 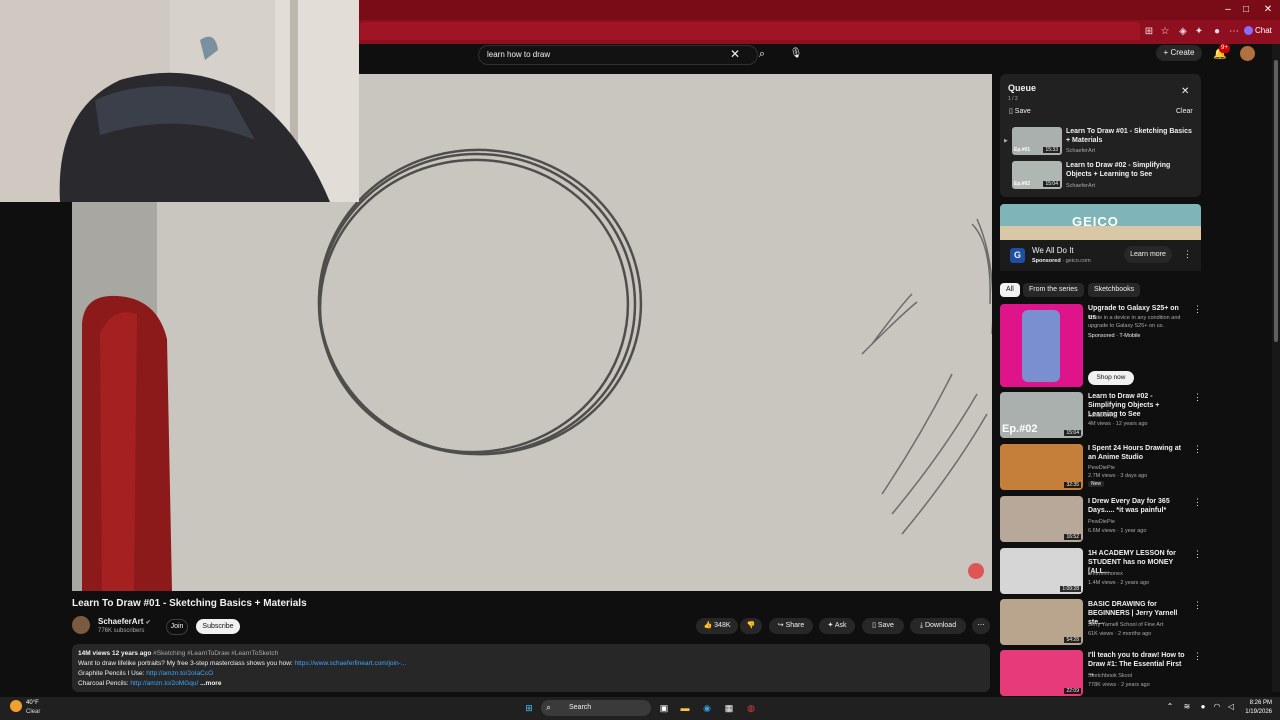 What do you see at coordinates (1120, 634) in the screenshot?
I see `rec-stats: 61K views · 2 months ago` at bounding box center [1120, 634].